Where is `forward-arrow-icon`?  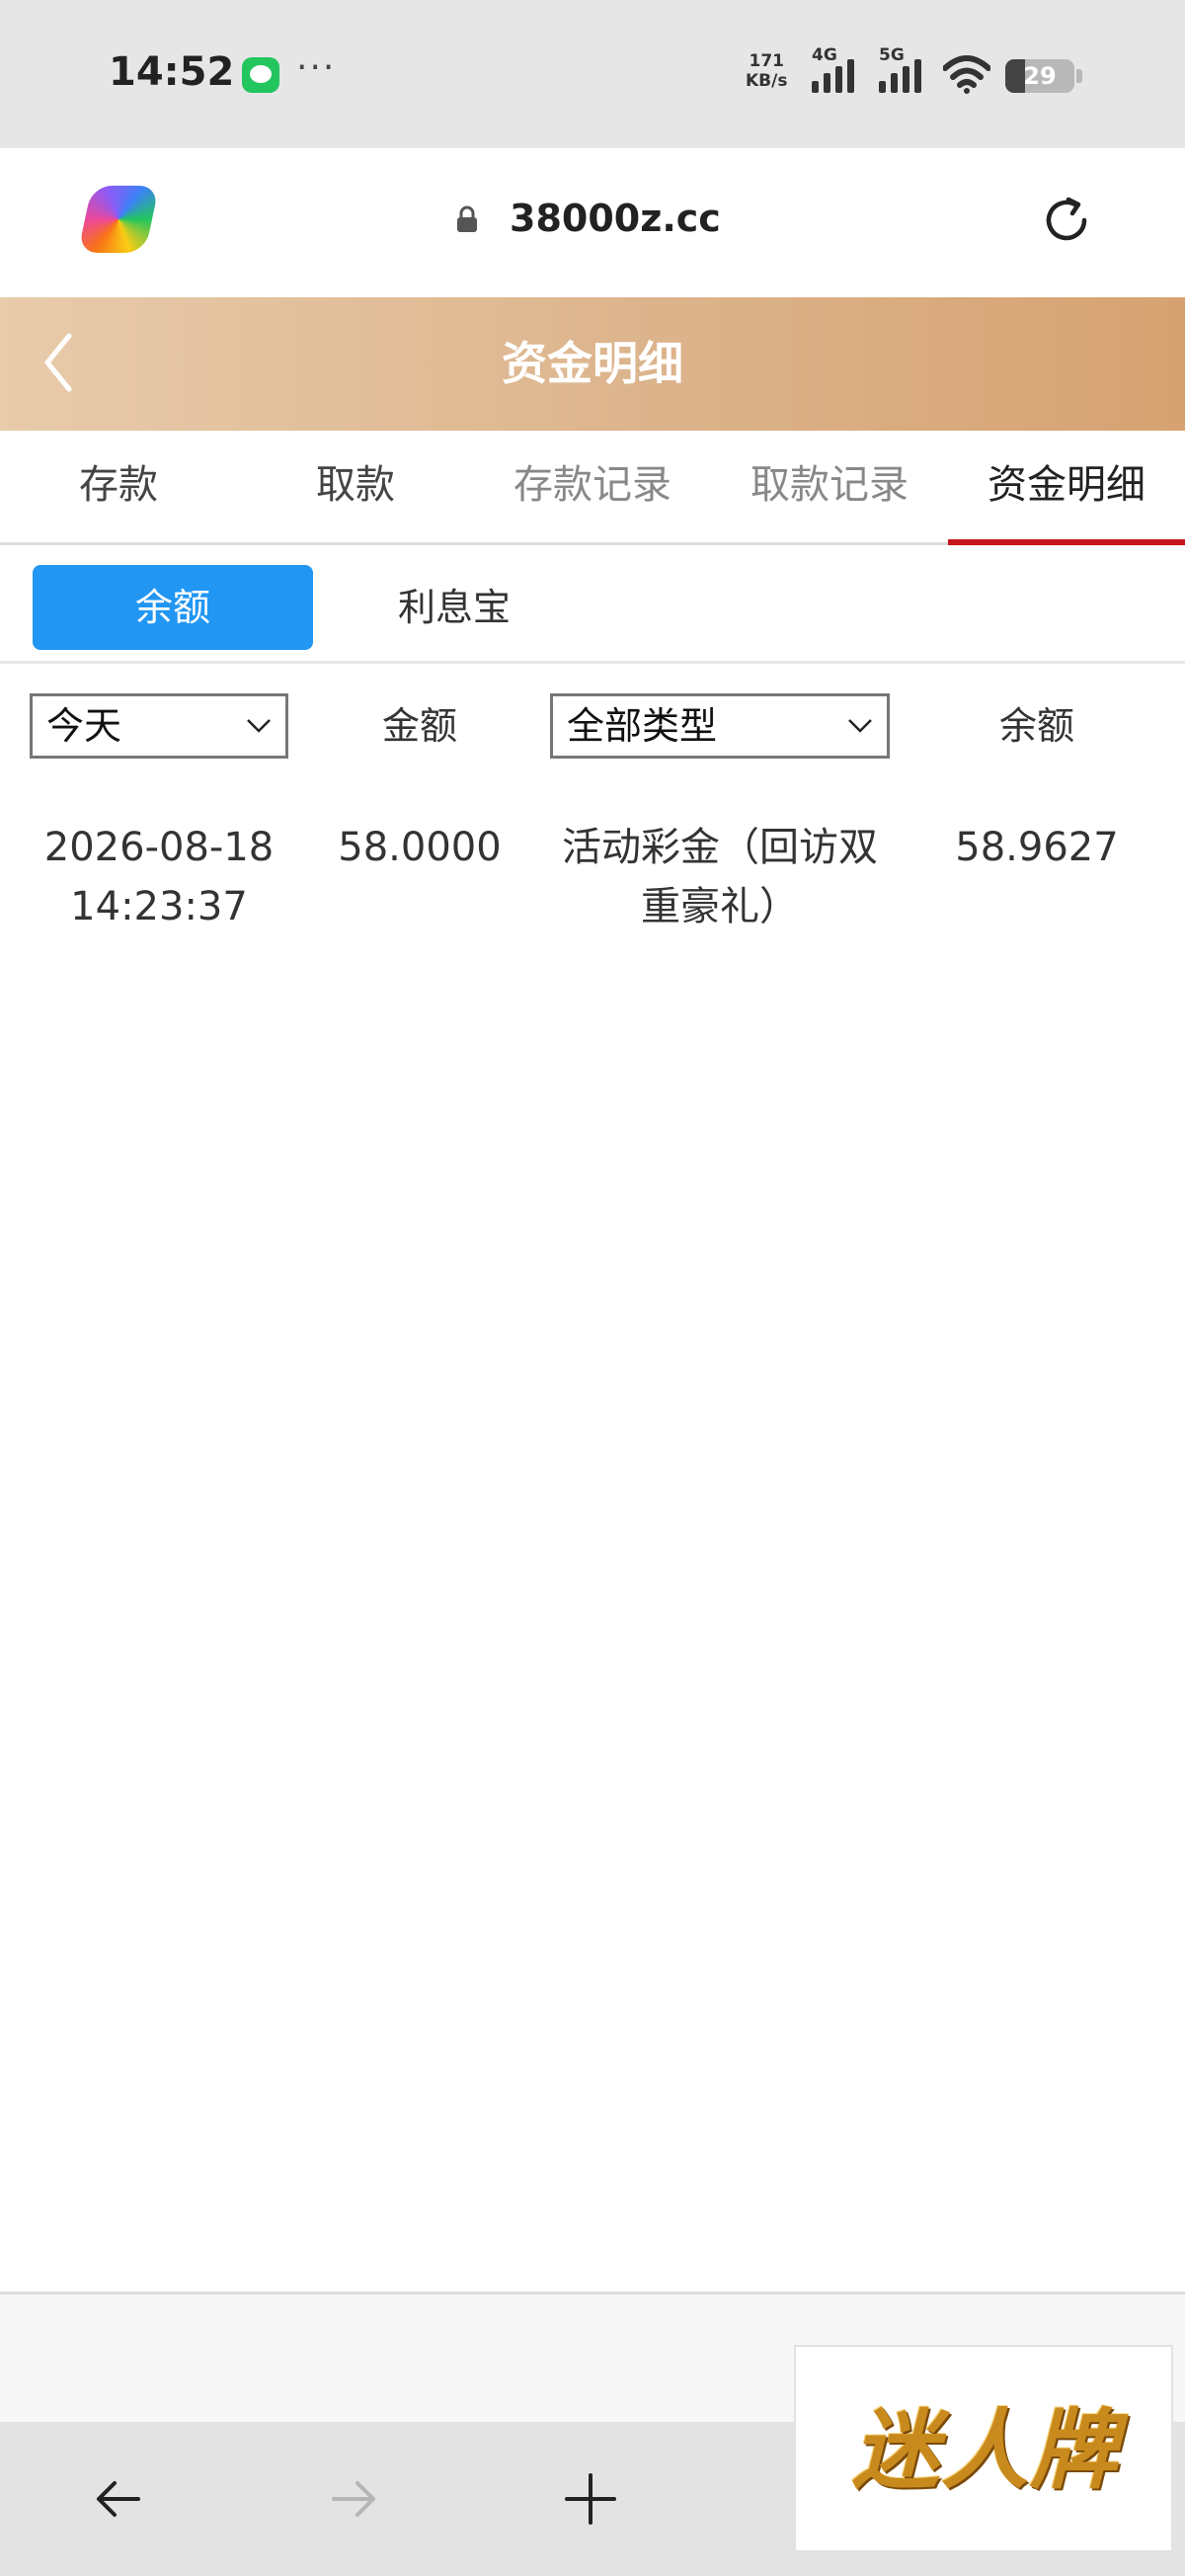 forward-arrow-icon is located at coordinates (354, 2498).